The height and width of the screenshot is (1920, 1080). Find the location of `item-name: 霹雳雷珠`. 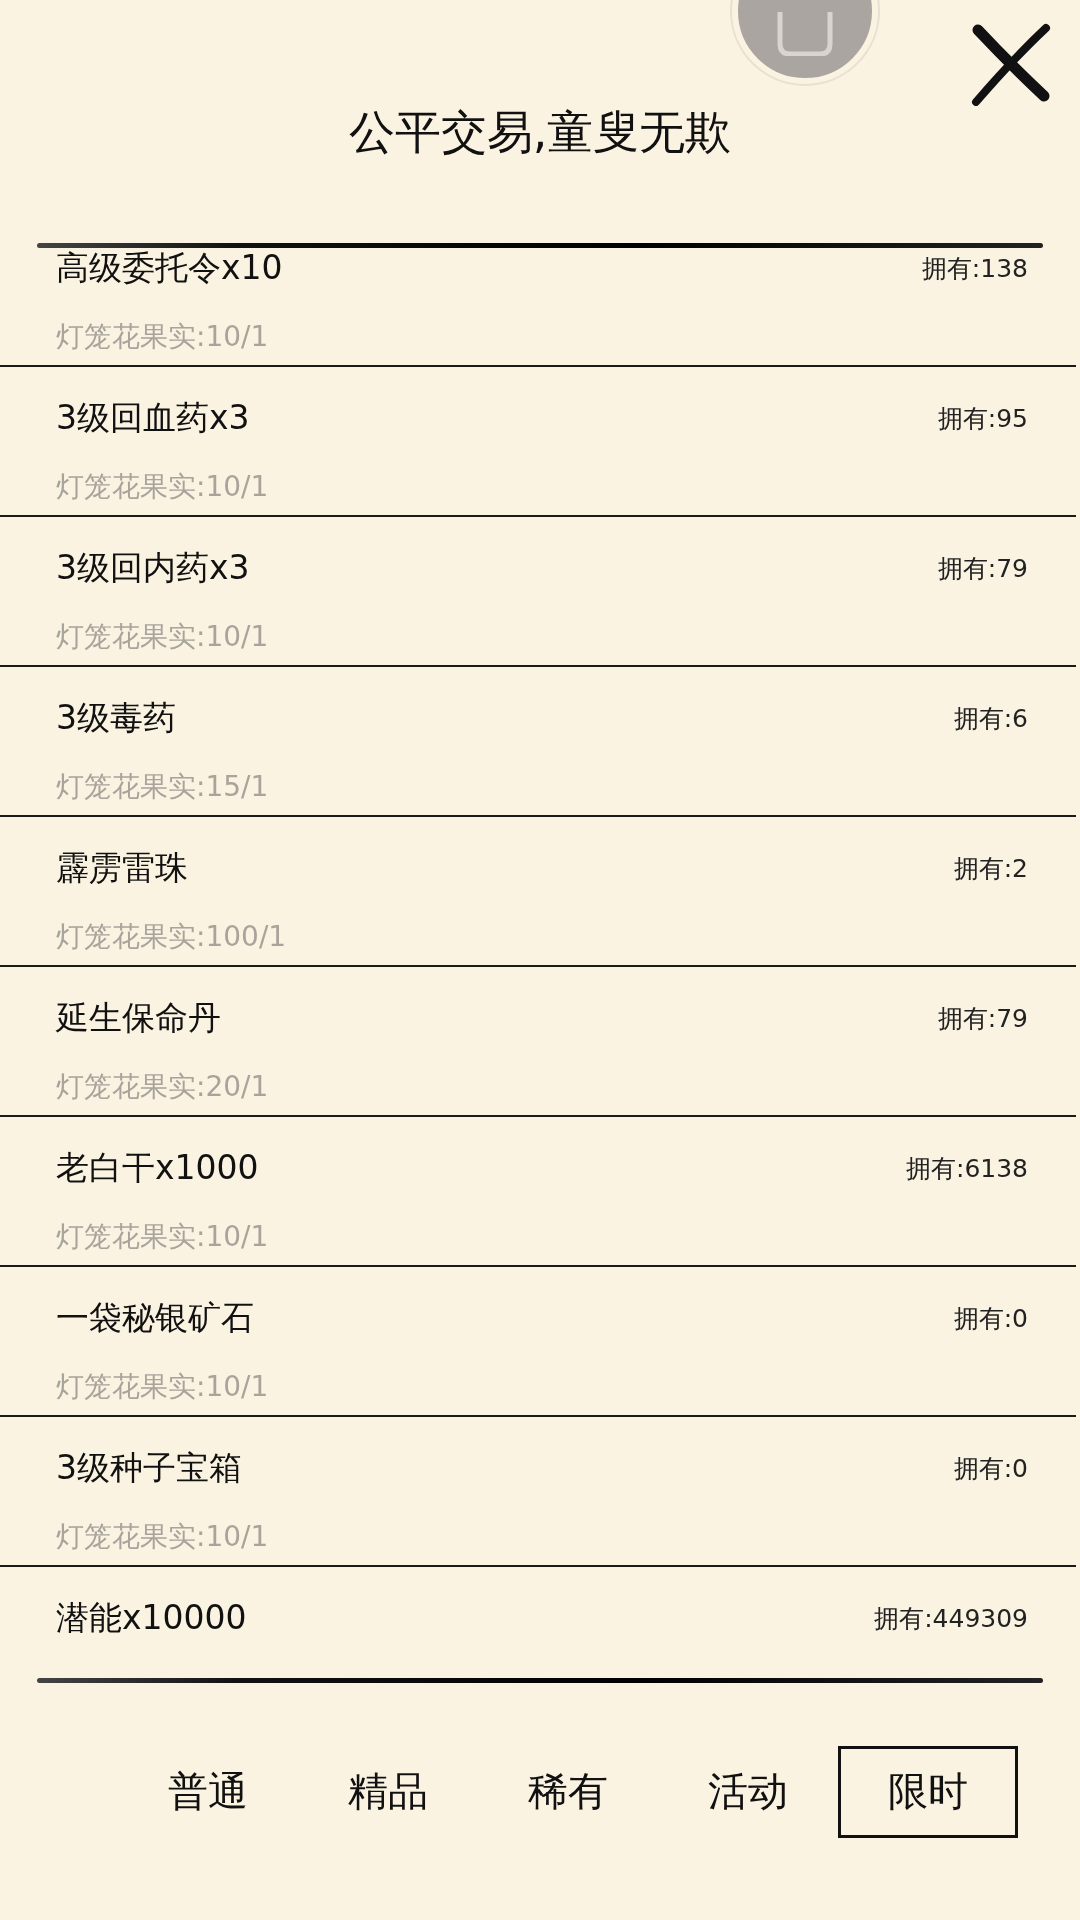

item-name: 霹雳雷珠 is located at coordinates (122, 867).